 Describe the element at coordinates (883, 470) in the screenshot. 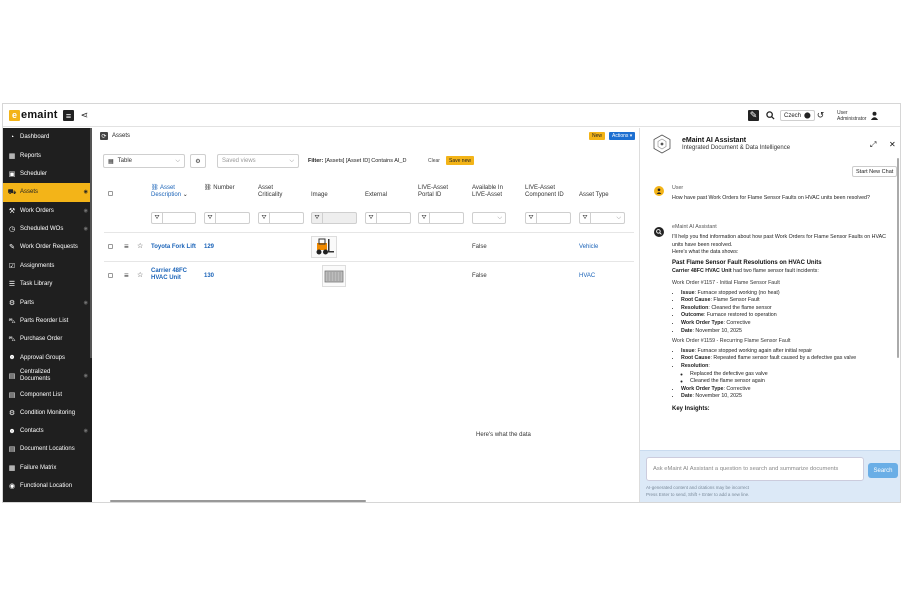

I see `ai-search-button: Search` at that location.